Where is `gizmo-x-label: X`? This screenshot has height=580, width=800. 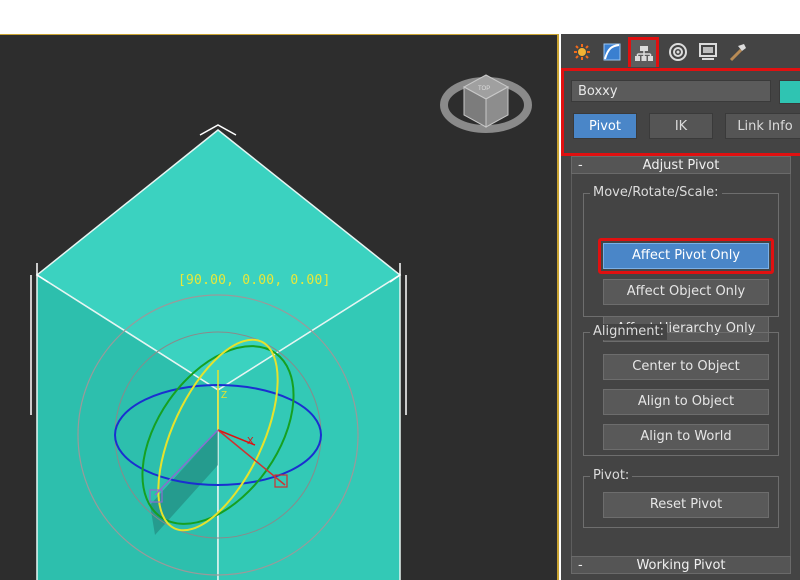 gizmo-x-label: X is located at coordinates (250, 441).